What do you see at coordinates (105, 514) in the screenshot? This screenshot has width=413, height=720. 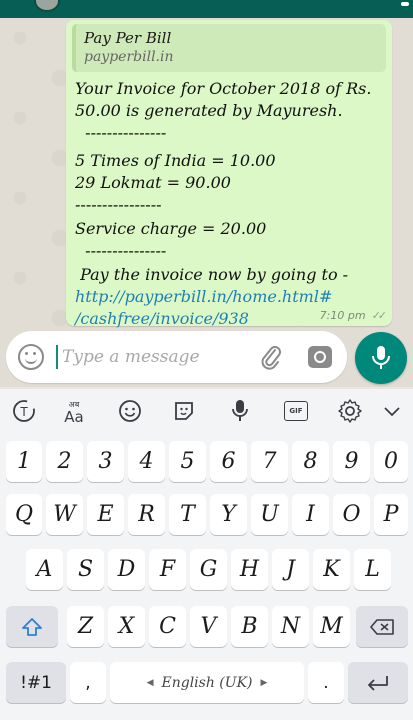 I see `key-e: E` at bounding box center [105, 514].